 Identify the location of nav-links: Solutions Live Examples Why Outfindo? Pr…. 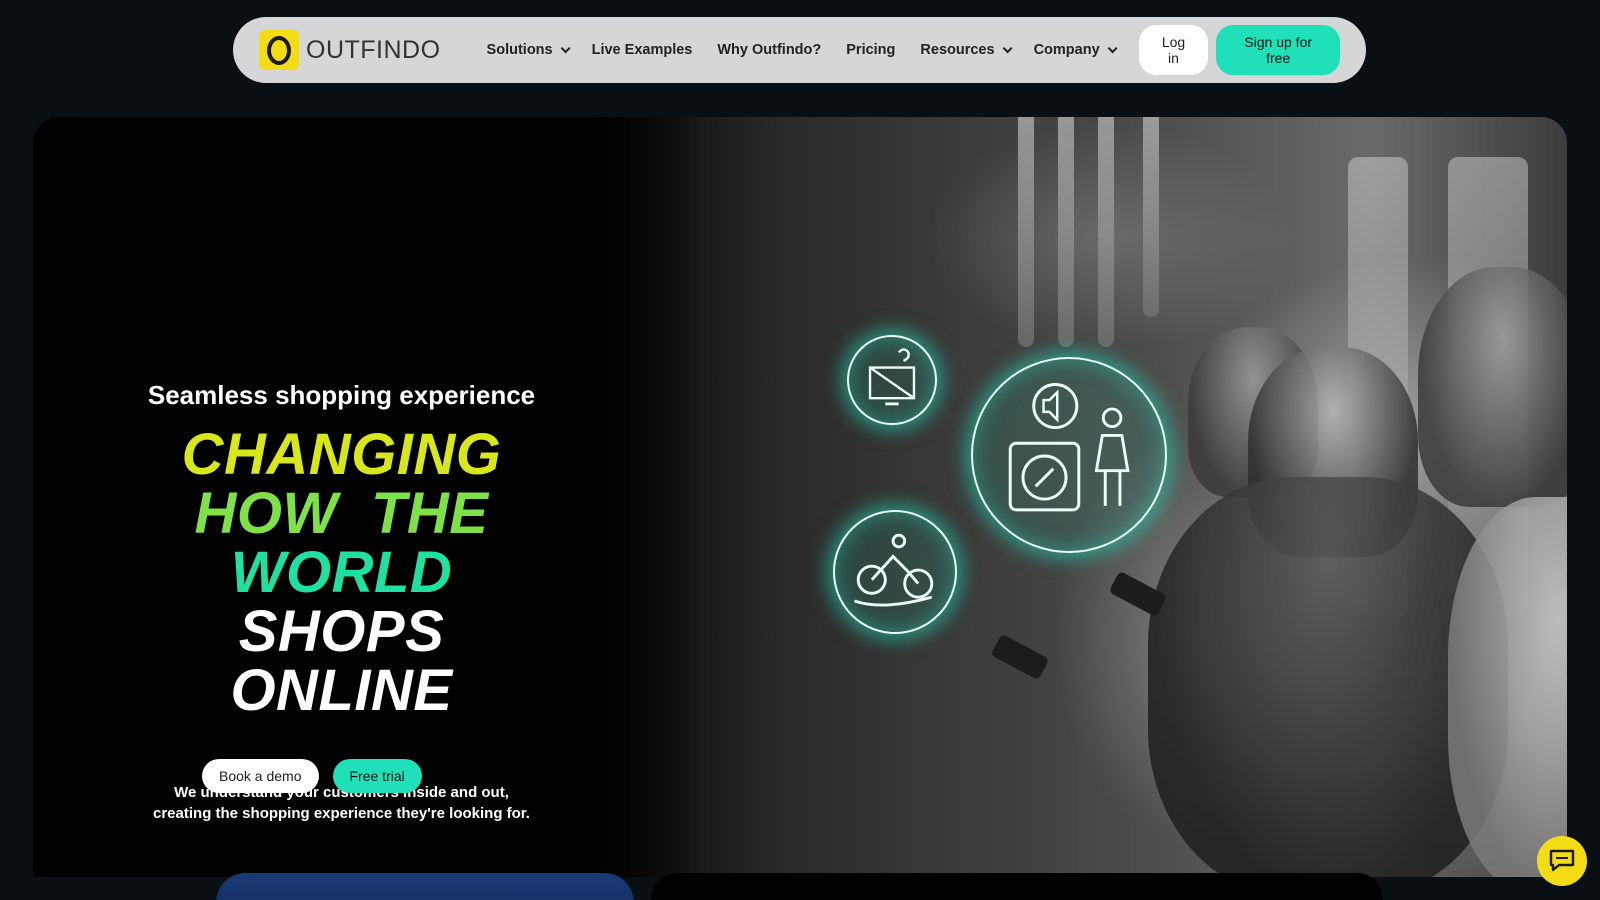
(813, 50).